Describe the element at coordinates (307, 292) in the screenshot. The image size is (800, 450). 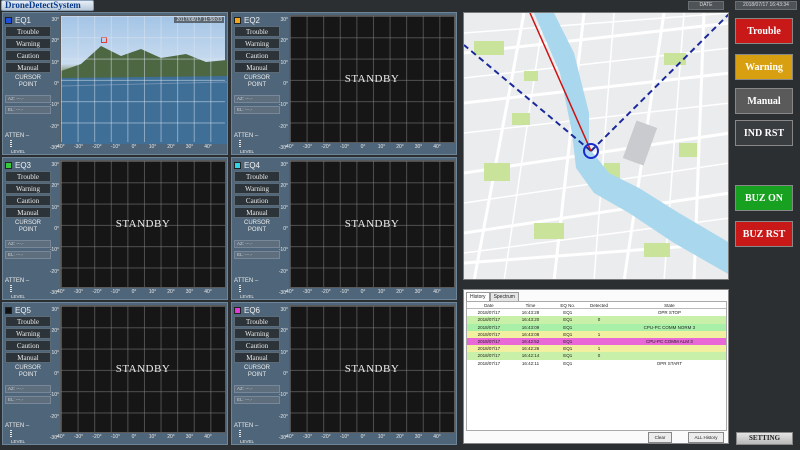
I see `x-tick: -30°` at that location.